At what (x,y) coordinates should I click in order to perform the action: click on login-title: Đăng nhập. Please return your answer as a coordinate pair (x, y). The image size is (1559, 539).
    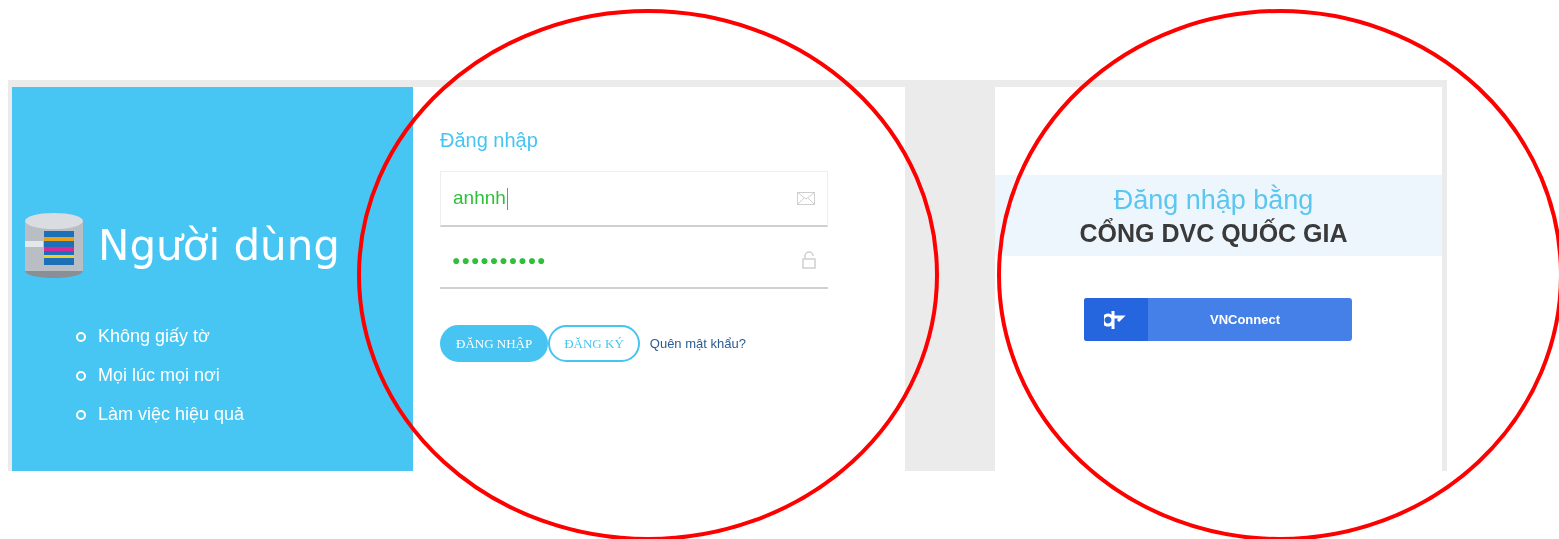
    Looking at the image, I should click on (489, 140).